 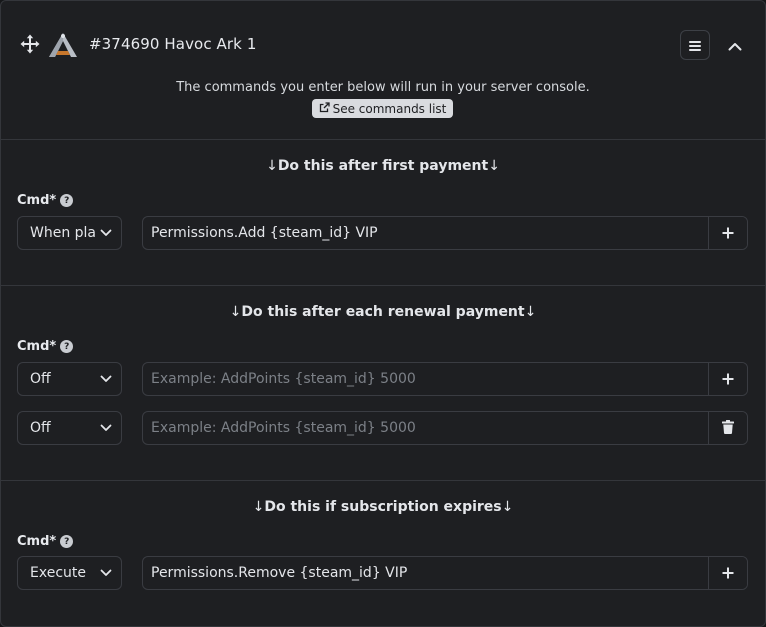 I want to click on panel-header: #374690 Havoc Ark 1, so click(x=383, y=45).